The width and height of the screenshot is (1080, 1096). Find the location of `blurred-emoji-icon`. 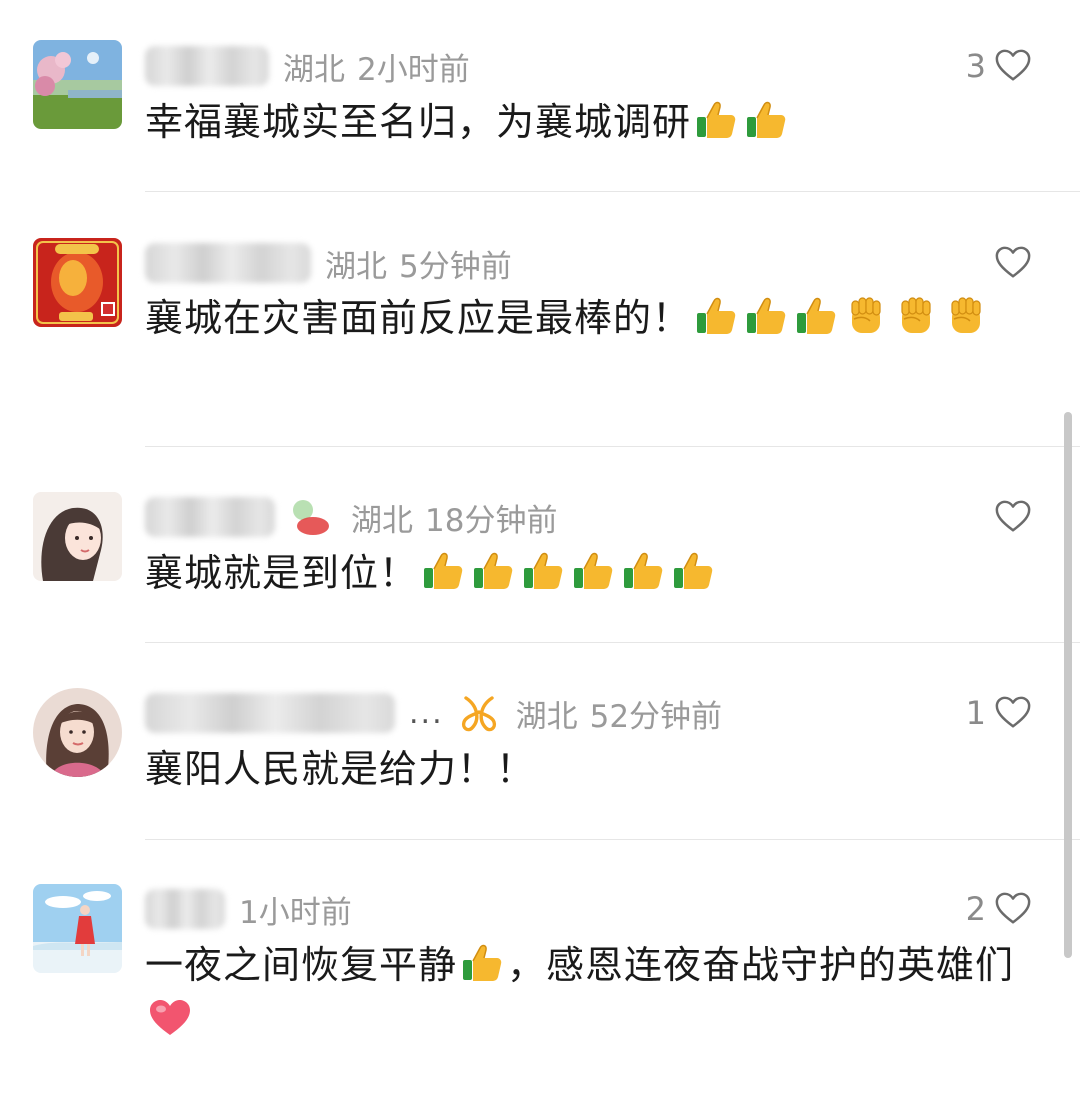

blurred-emoji-icon is located at coordinates (310, 517).